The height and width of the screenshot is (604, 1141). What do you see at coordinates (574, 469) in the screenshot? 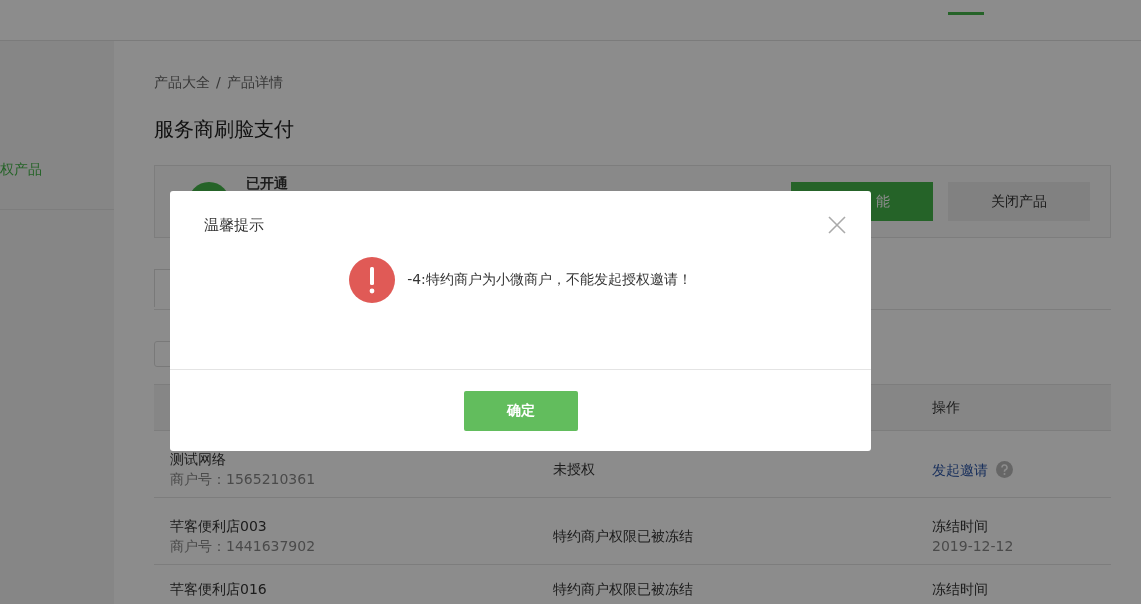
I see `status-text: 未授权` at bounding box center [574, 469].